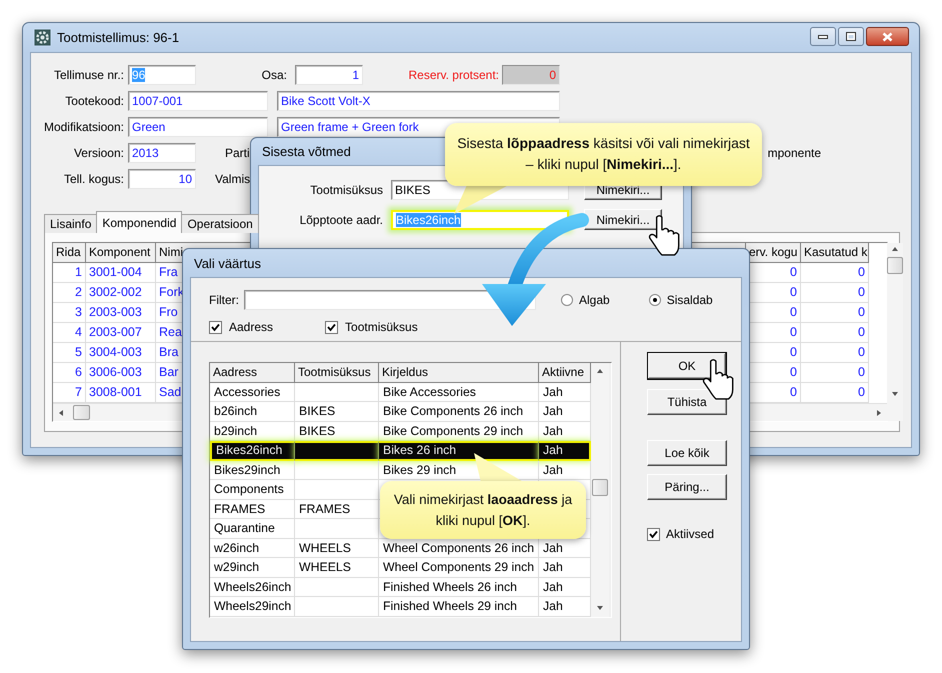  Describe the element at coordinates (69, 373) in the screenshot. I see `table-cell: 6` at that location.